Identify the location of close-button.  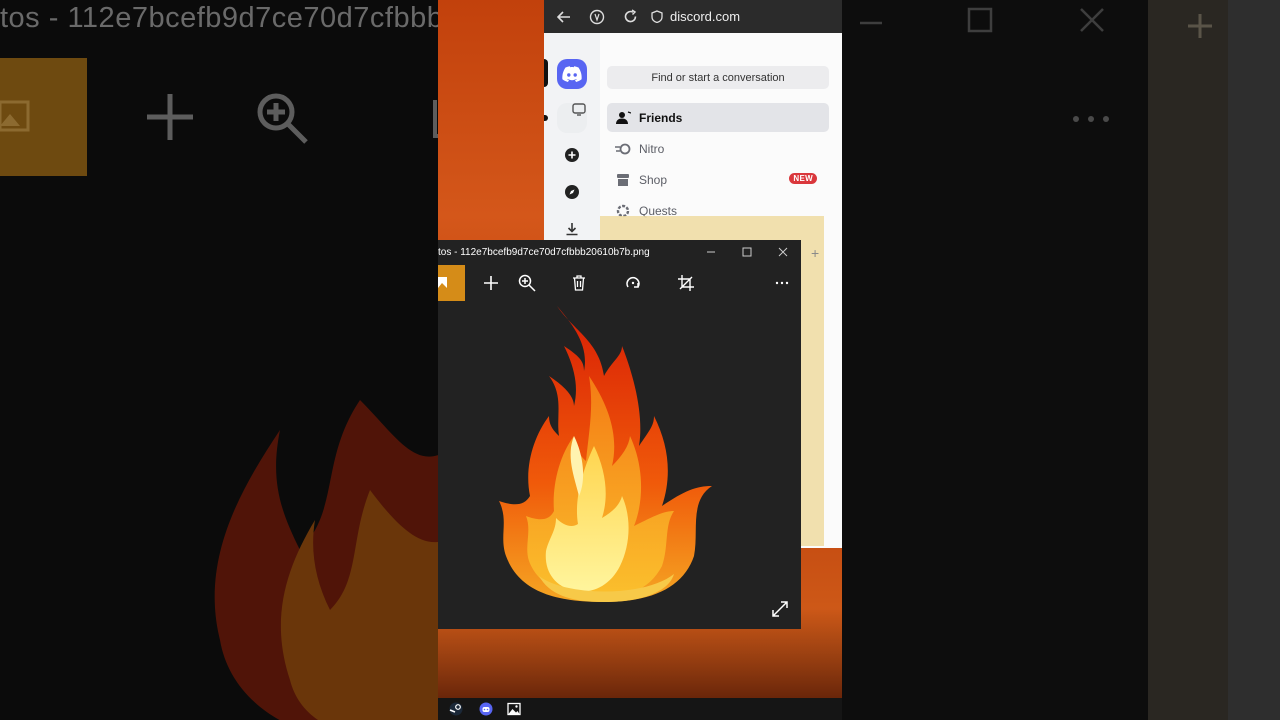
(783, 252).